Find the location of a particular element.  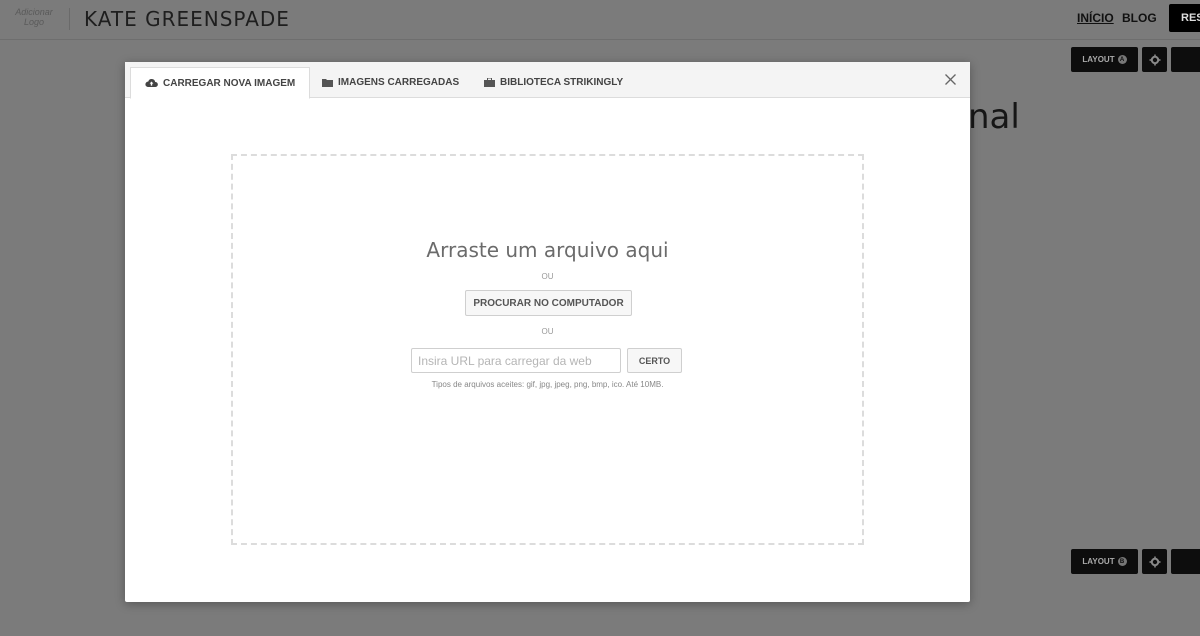

browse-computer-button: PROCURAR NO COMPUTADOR is located at coordinates (548, 303).